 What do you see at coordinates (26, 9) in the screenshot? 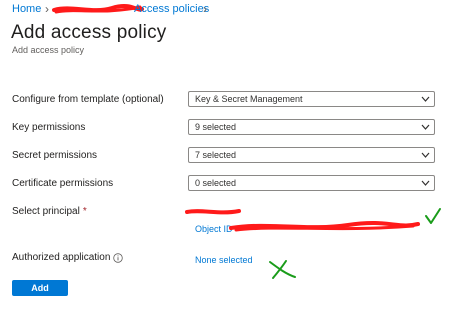
I see `breadcrumb-home-link: Home` at bounding box center [26, 9].